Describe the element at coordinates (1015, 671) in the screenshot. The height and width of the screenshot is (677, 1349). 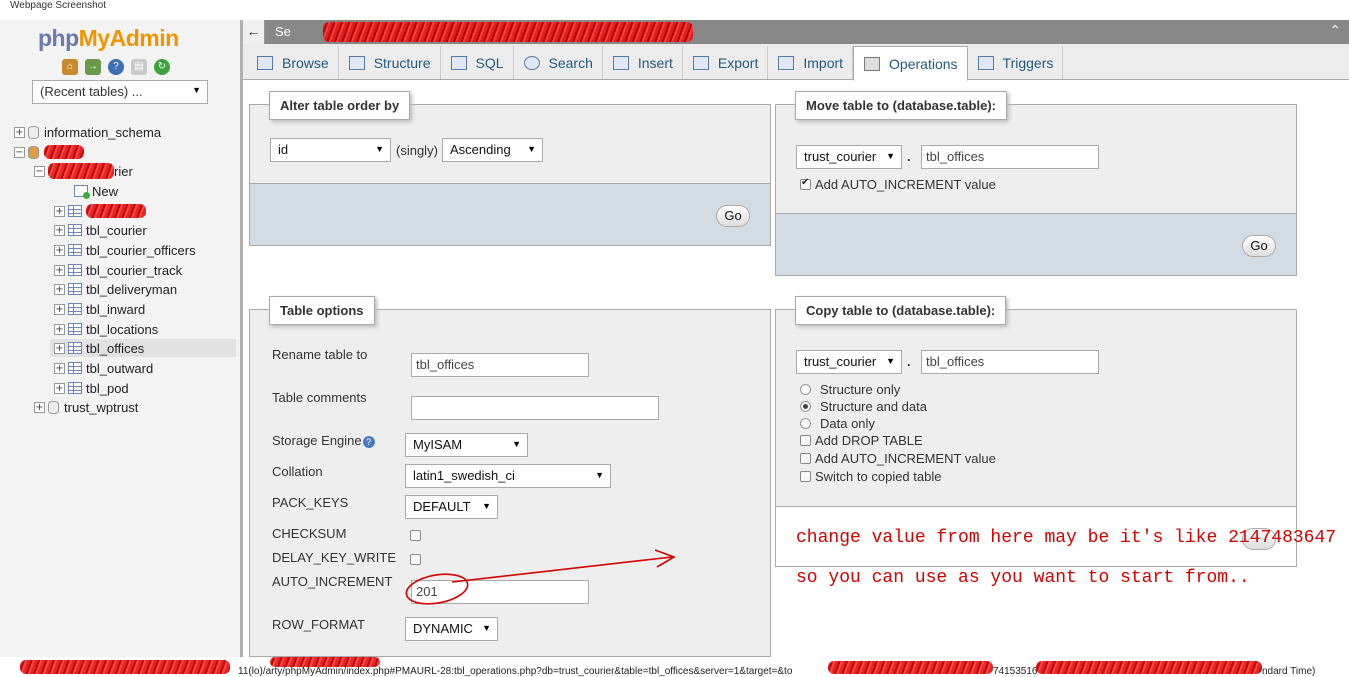
I see `status-mid: 74153516` at that location.